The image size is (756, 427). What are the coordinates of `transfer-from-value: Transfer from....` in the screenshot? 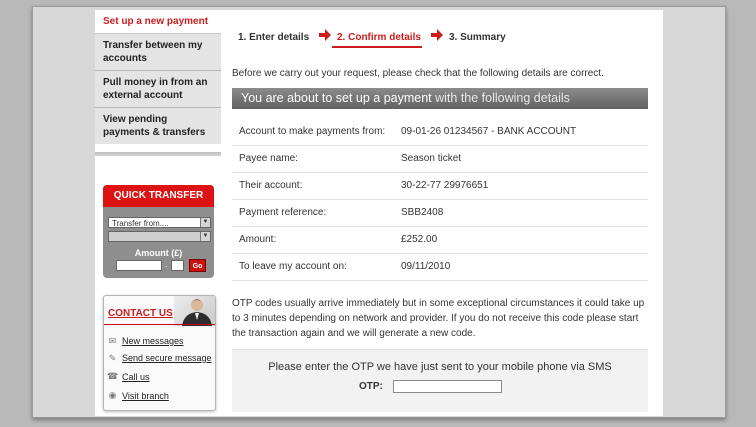 It's located at (140, 223).